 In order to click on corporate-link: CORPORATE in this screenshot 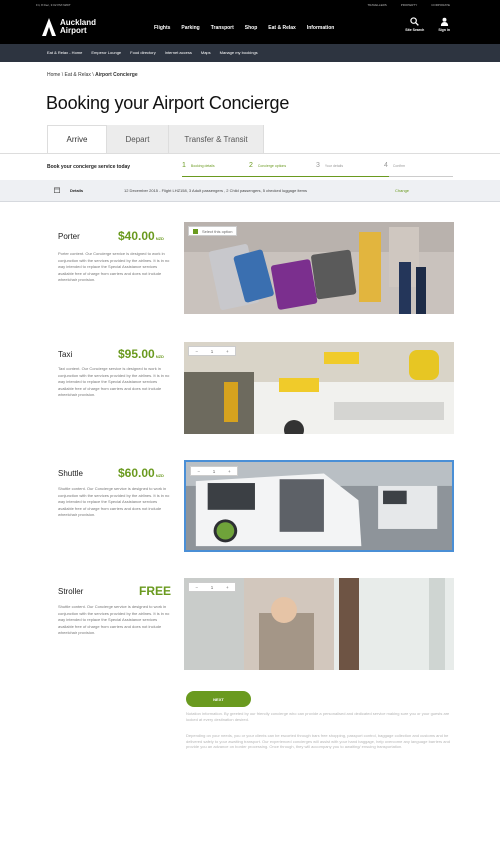, I will do `click(440, 5)`.